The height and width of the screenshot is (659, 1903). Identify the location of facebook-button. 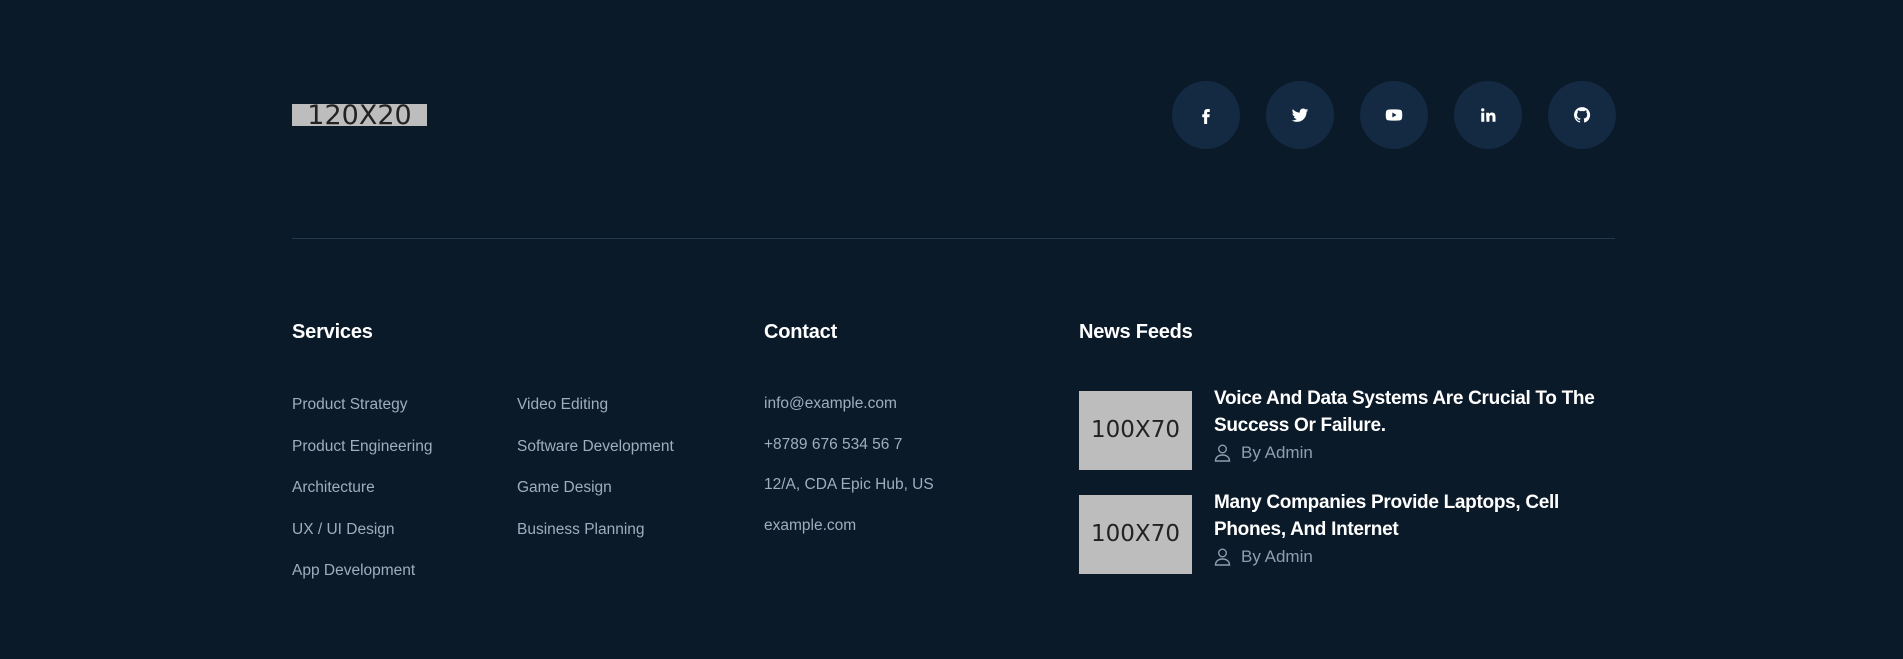
(1206, 115).